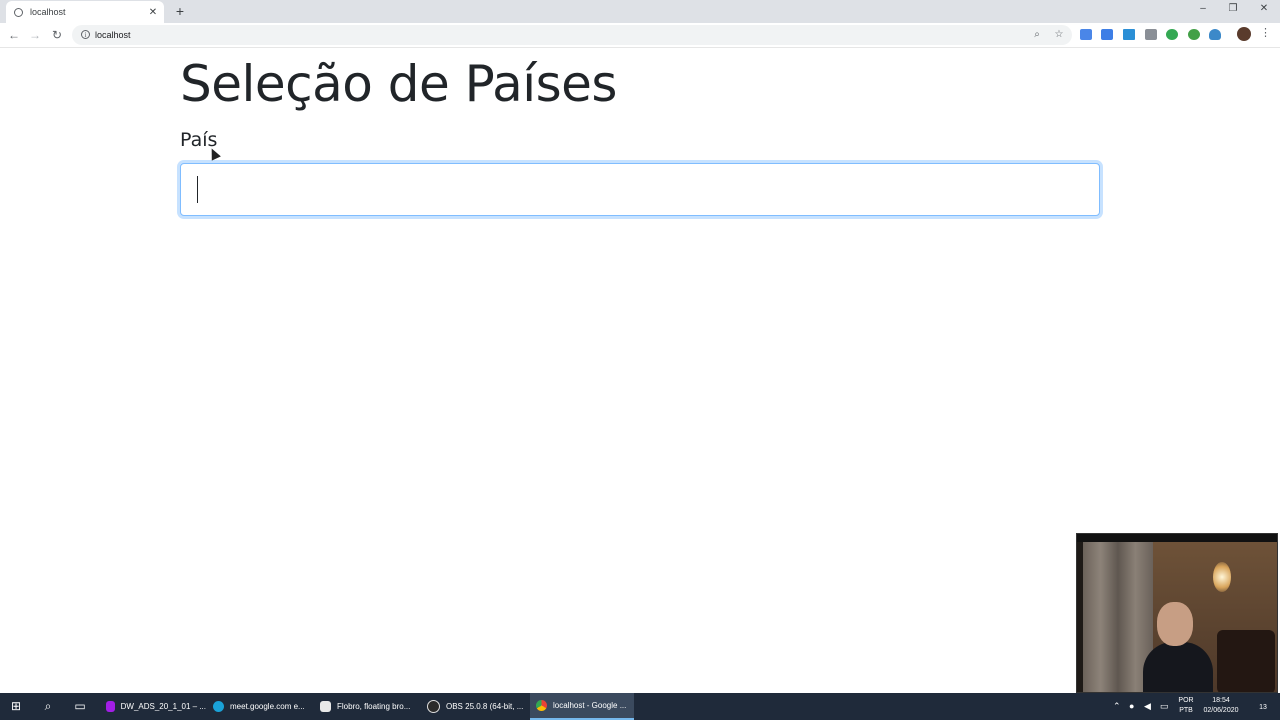 The width and height of the screenshot is (1280, 720). What do you see at coordinates (1221, 700) in the screenshot?
I see `clock-time: 18:54` at bounding box center [1221, 700].